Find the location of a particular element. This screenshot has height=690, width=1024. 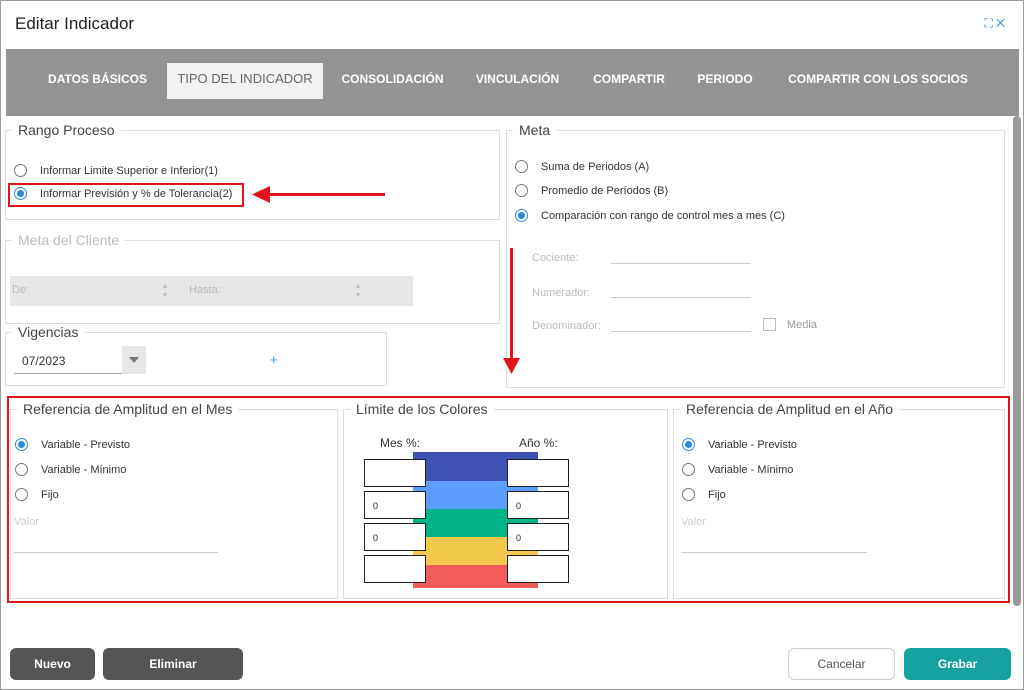

vigencias-legend: Vigencias is located at coordinates (48, 332).